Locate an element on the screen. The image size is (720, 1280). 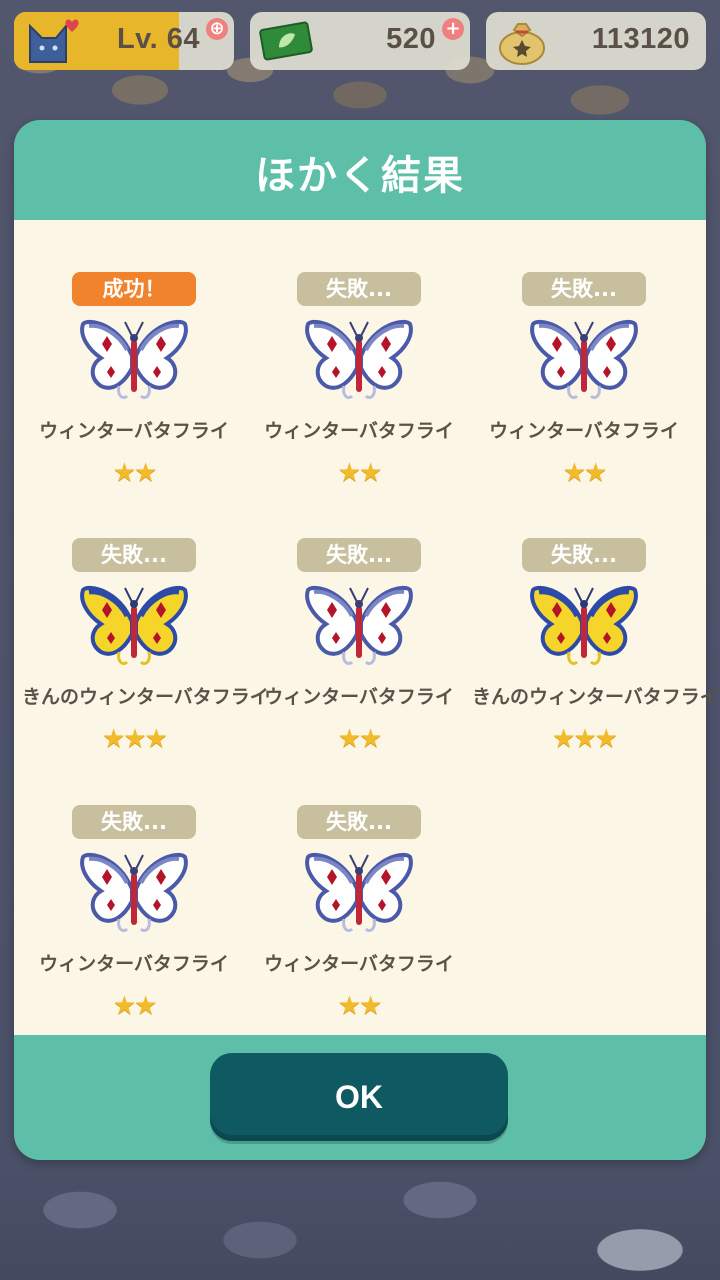
dialog-footer: OK is located at coordinates (360, 1097).